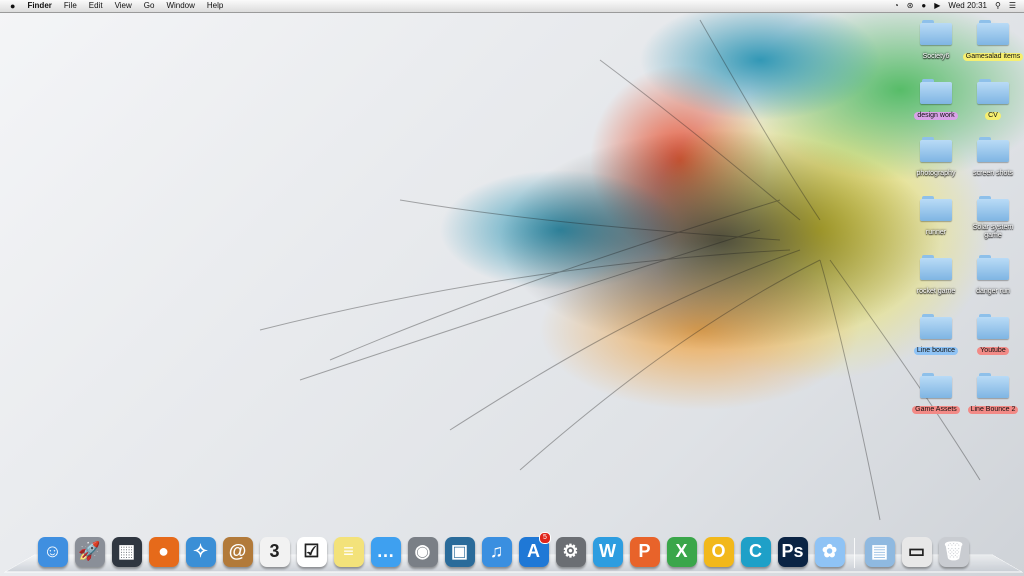  What do you see at coordinates (993, 158) in the screenshot?
I see `desktop-folder: screen shots` at bounding box center [993, 158].